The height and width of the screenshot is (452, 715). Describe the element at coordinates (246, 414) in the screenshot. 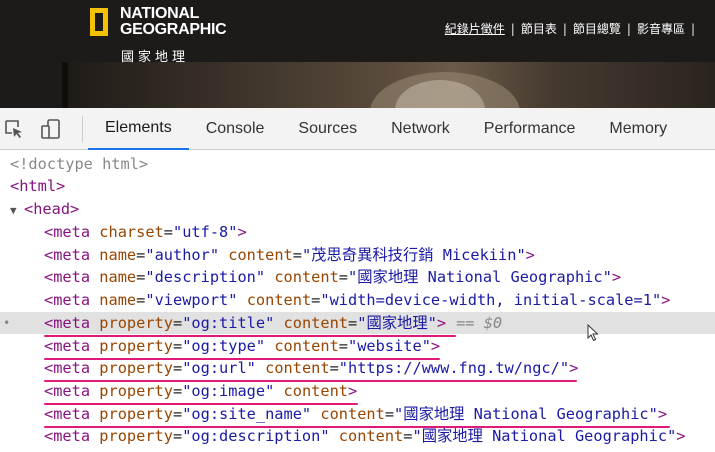

I see `attr-value: og:site_name` at that location.